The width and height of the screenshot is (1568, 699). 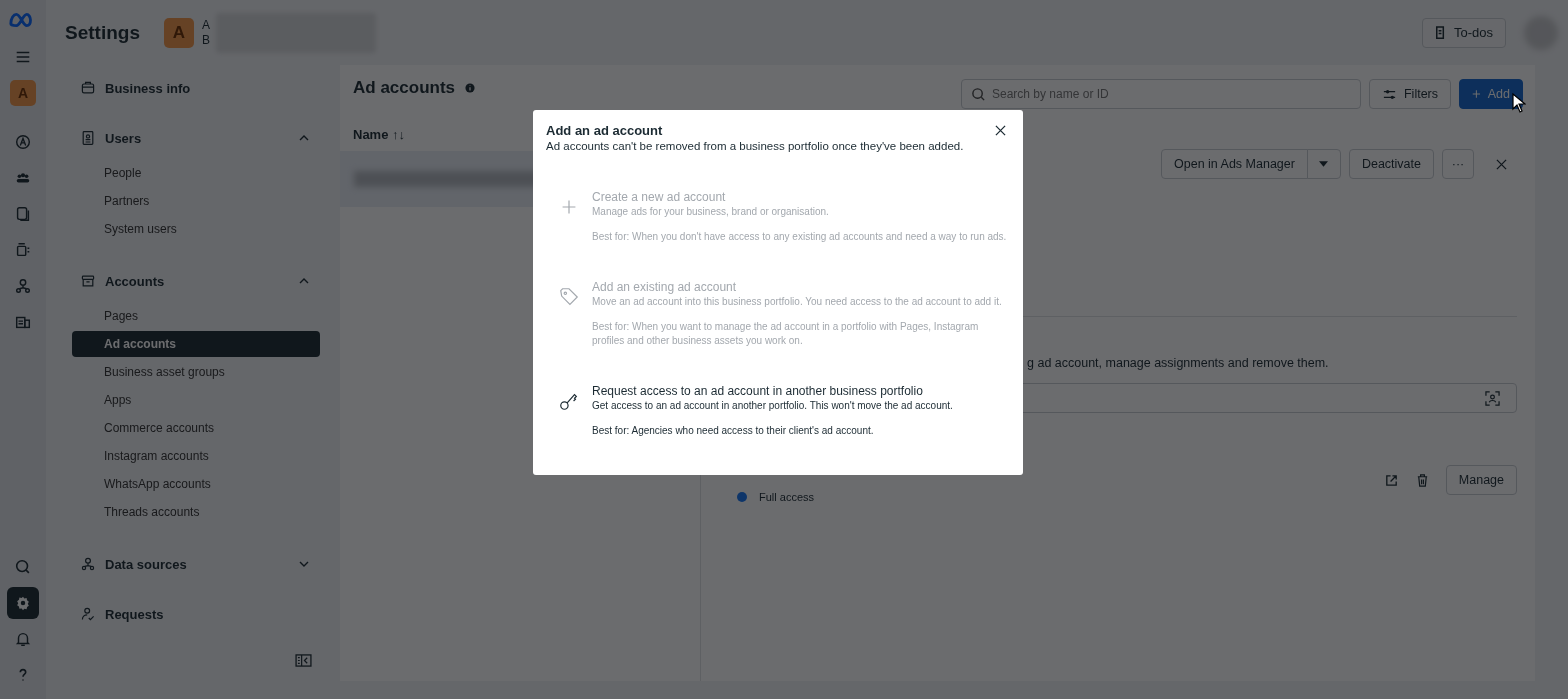 I want to click on pages-icon, so click(x=23, y=214).